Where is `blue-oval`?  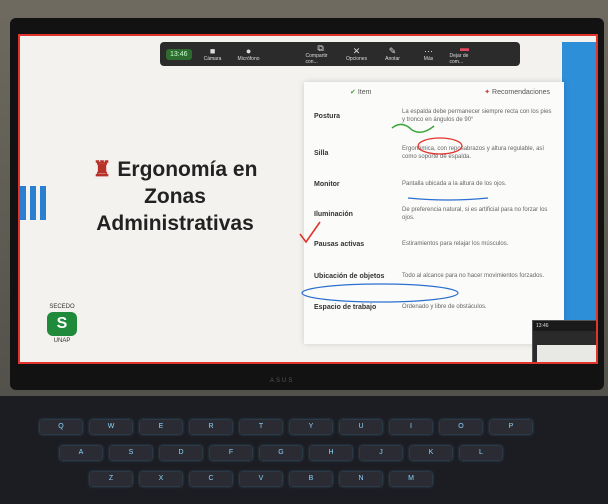 blue-oval is located at coordinates (380, 293).